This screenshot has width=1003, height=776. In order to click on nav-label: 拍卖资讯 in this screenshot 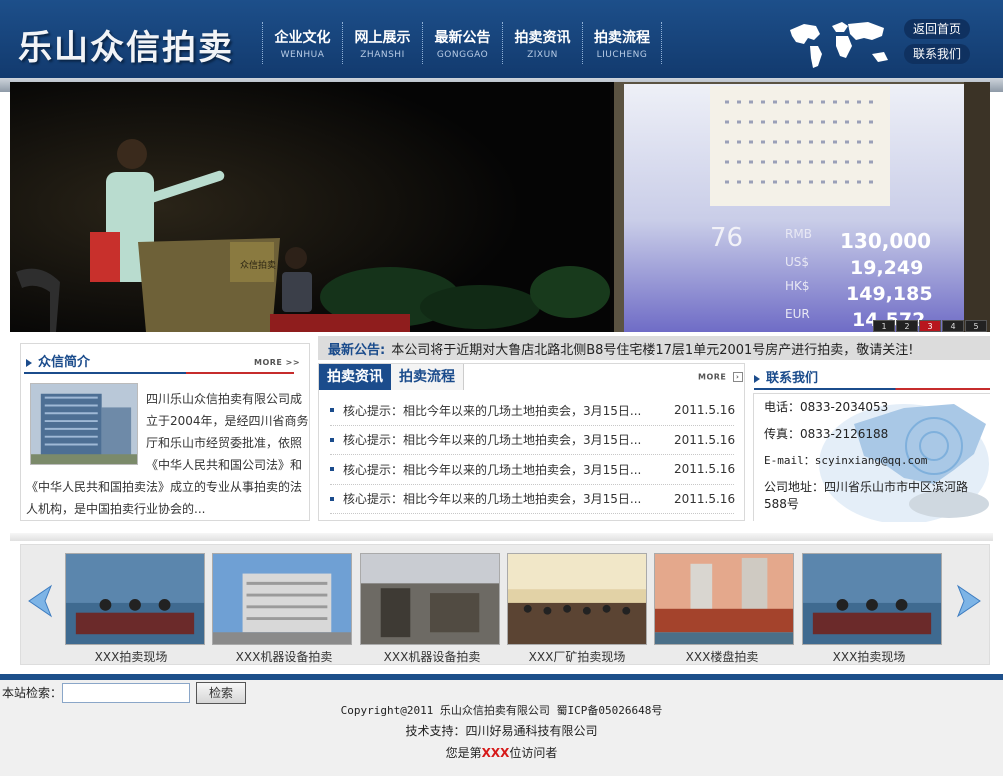, I will do `click(542, 37)`.